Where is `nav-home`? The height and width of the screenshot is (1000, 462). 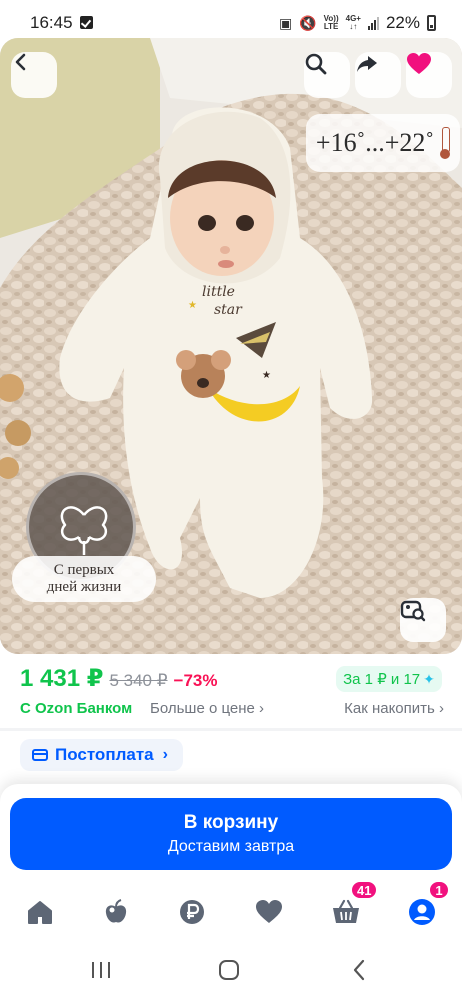 nav-home is located at coordinates (40, 912).